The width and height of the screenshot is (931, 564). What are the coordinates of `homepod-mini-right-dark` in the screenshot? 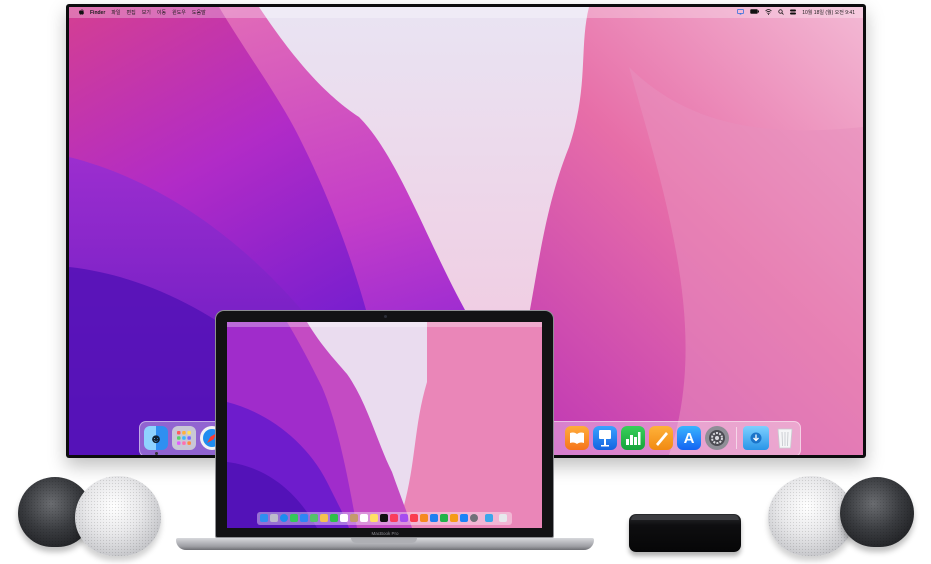 It's located at (877, 512).